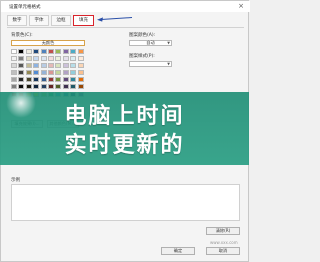  What do you see at coordinates (125, 6) in the screenshot?
I see `title-bar: 设置单元格格式 ×` at bounding box center [125, 6].